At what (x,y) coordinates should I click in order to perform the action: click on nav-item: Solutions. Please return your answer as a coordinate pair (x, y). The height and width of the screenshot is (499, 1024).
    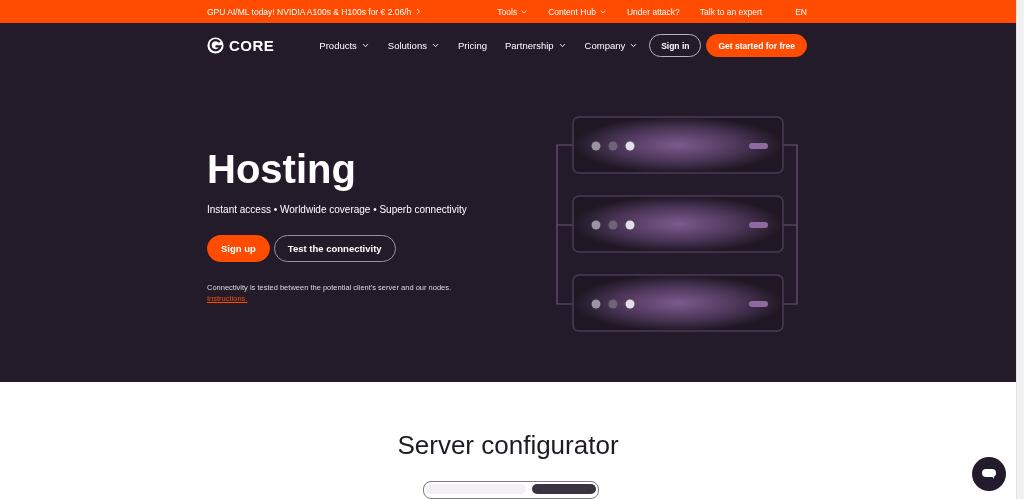
    Looking at the image, I should click on (413, 46).